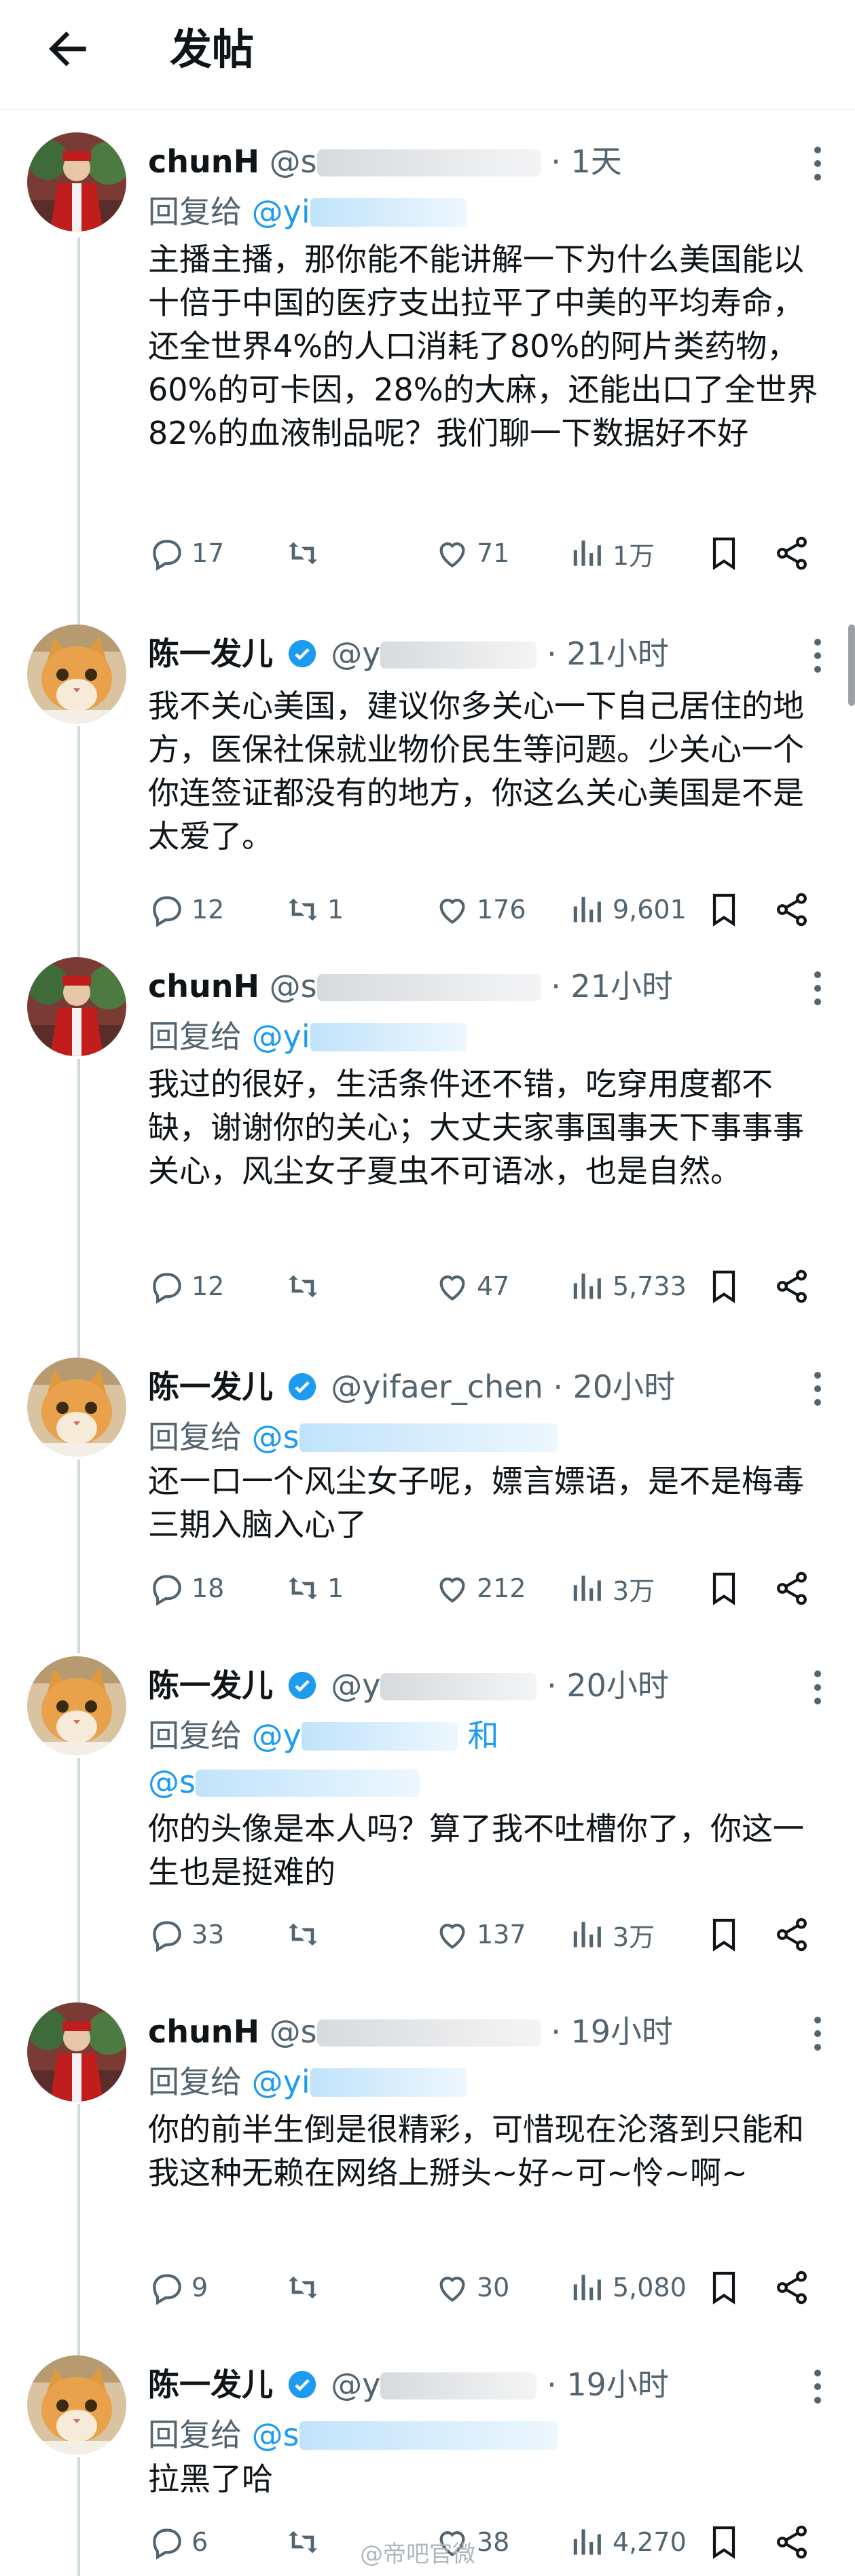 This screenshot has width=855, height=2576. I want to click on like-count: 176, so click(501, 910).